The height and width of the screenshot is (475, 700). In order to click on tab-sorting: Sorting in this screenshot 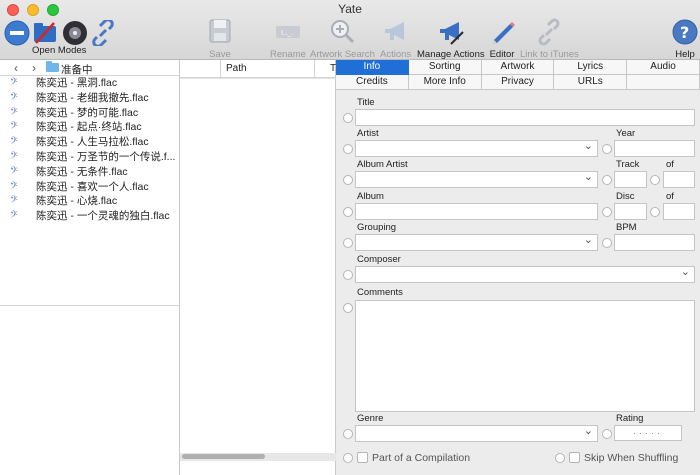, I will do `click(445, 67)`.